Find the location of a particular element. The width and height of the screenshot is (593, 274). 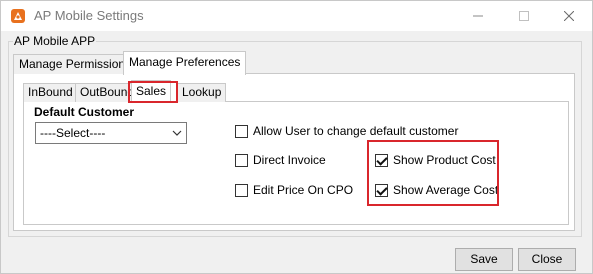

chevron-down-icon is located at coordinates (177, 133).